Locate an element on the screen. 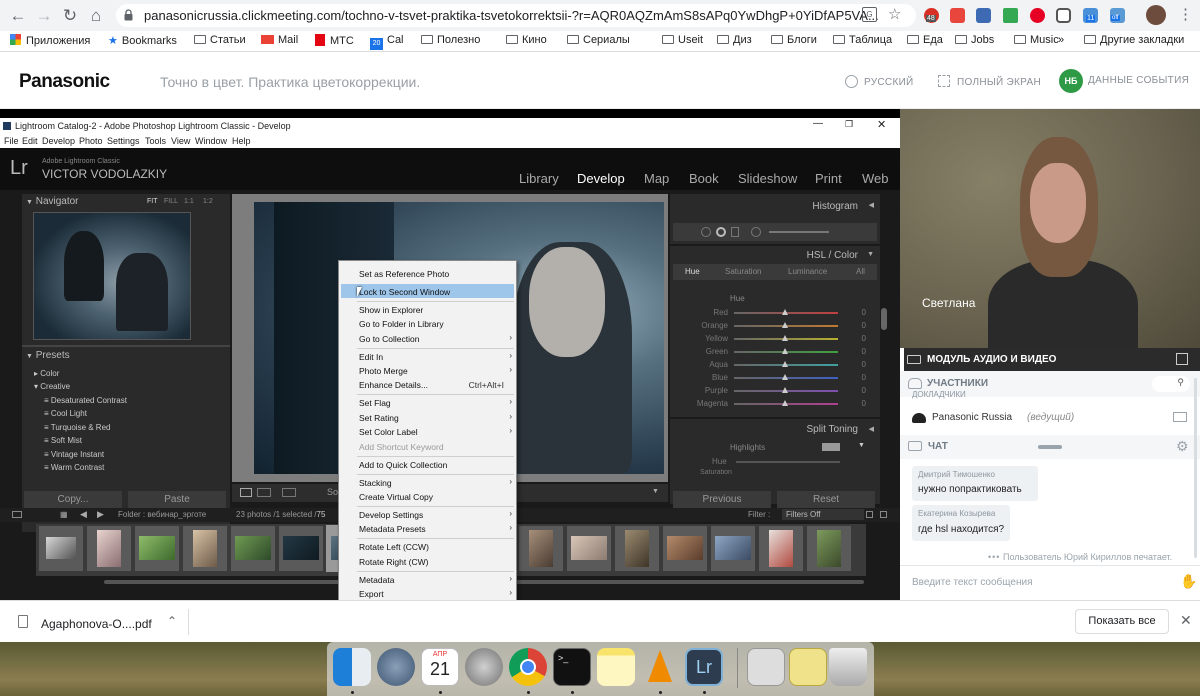 Image resolution: width=1200 pixels, height=696 pixels. show-all-button: Показать все is located at coordinates (1122, 621).